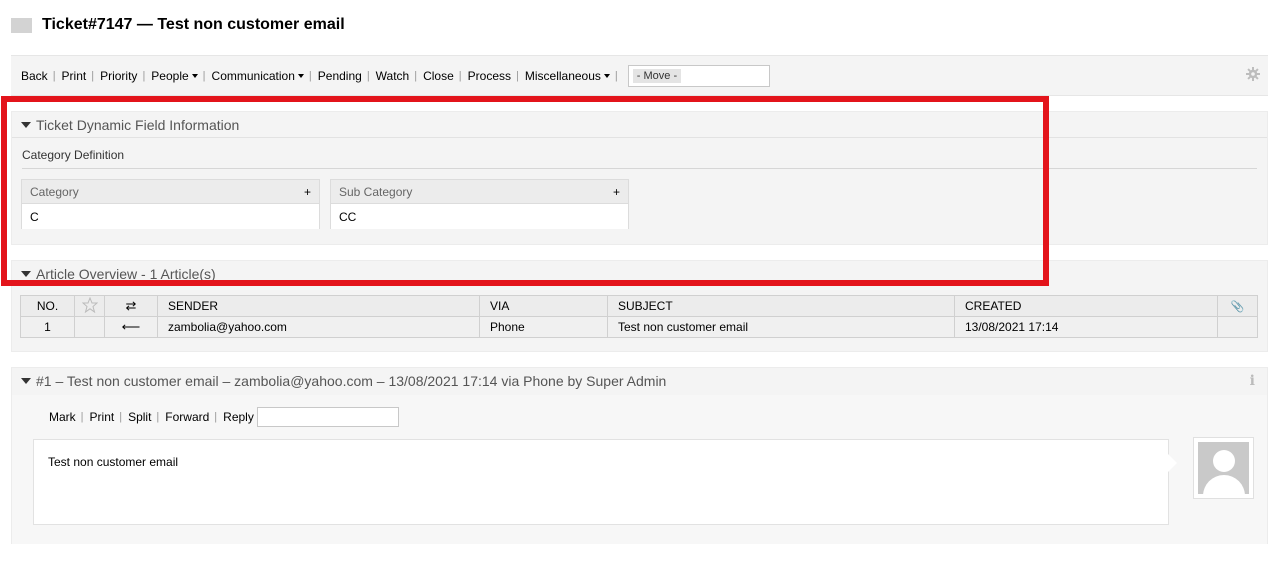 Image resolution: width=1280 pixels, height=563 pixels. Describe the element at coordinates (74, 76) in the screenshot. I see `action-print-label: Print` at that location.